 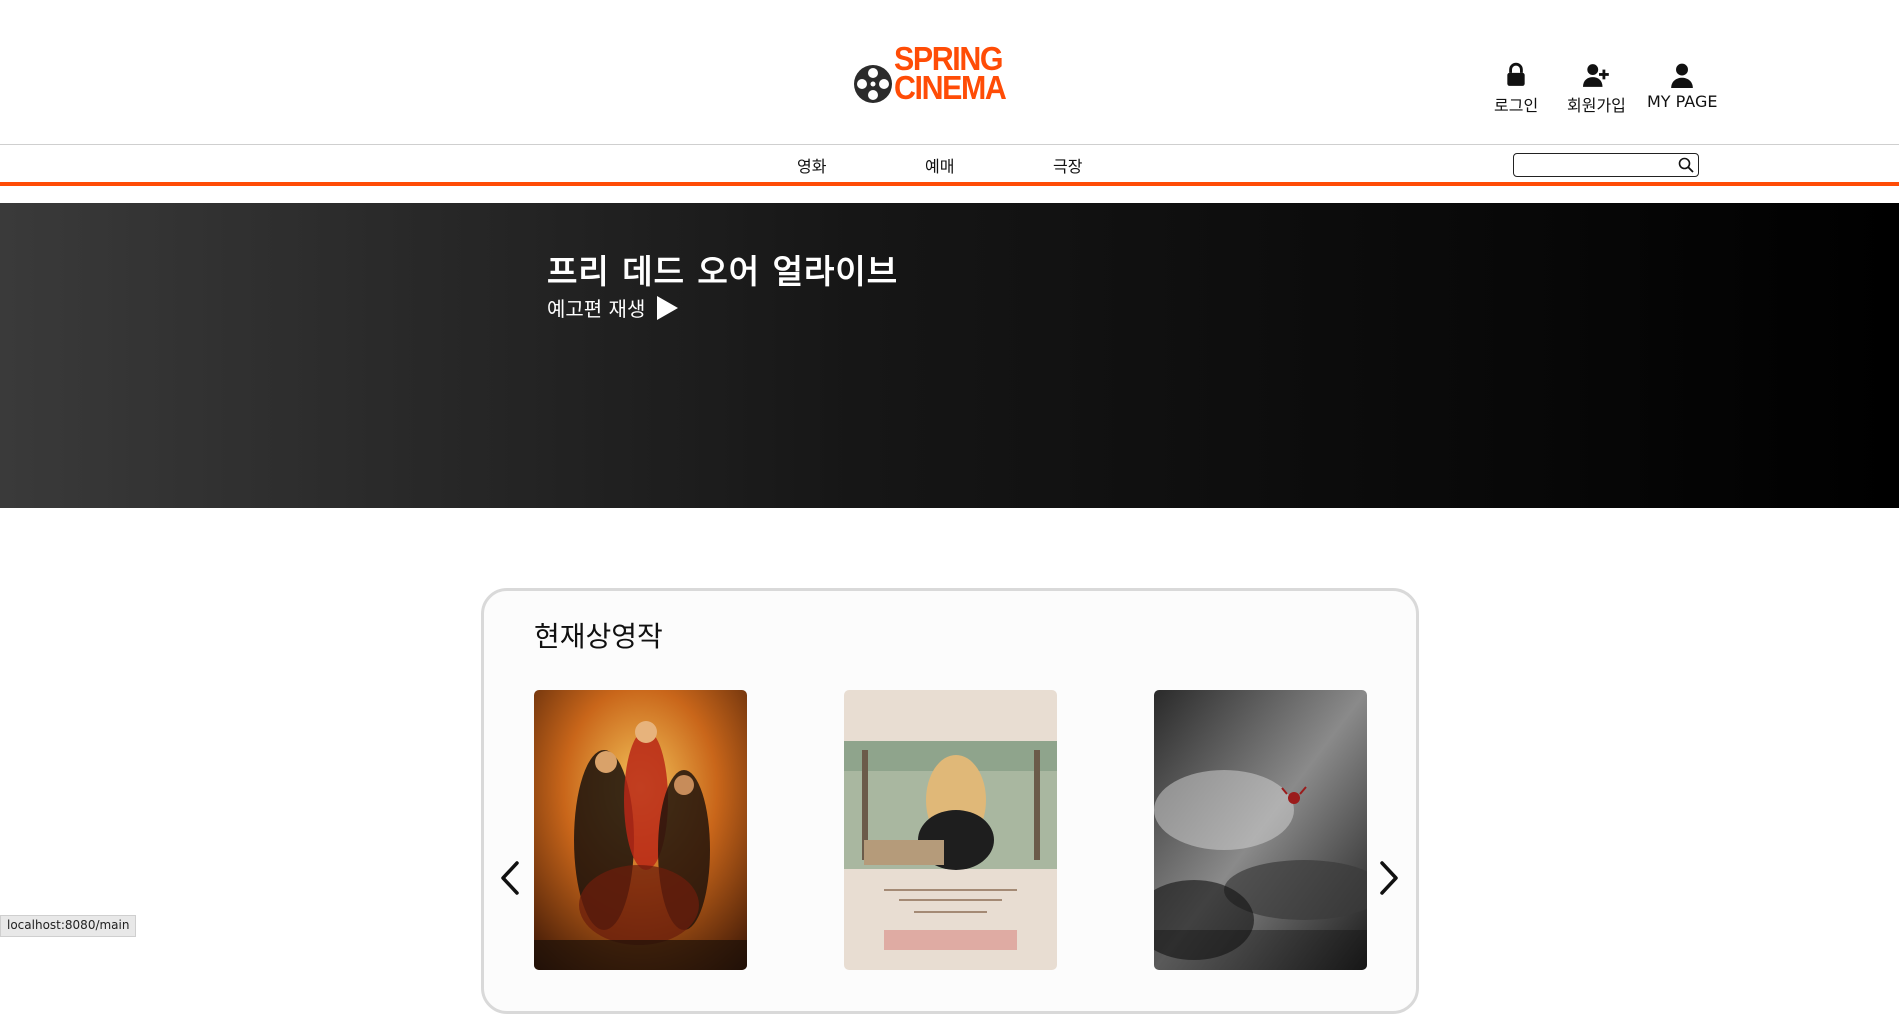 I want to click on nav-item-booking: 예매, so click(x=939, y=165).